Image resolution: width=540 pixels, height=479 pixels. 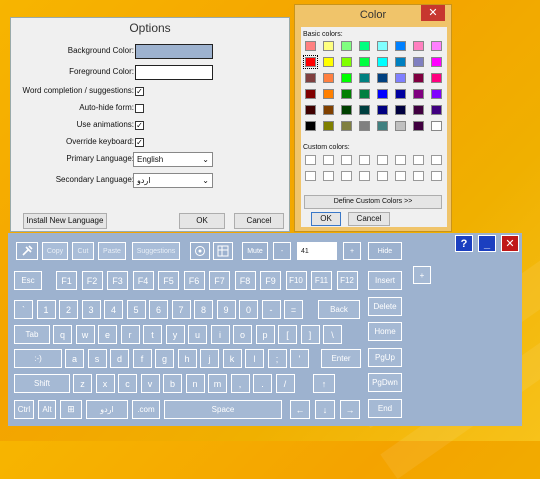 What do you see at coordinates (68, 309) in the screenshot?
I see `key-char: 2` at bounding box center [68, 309].